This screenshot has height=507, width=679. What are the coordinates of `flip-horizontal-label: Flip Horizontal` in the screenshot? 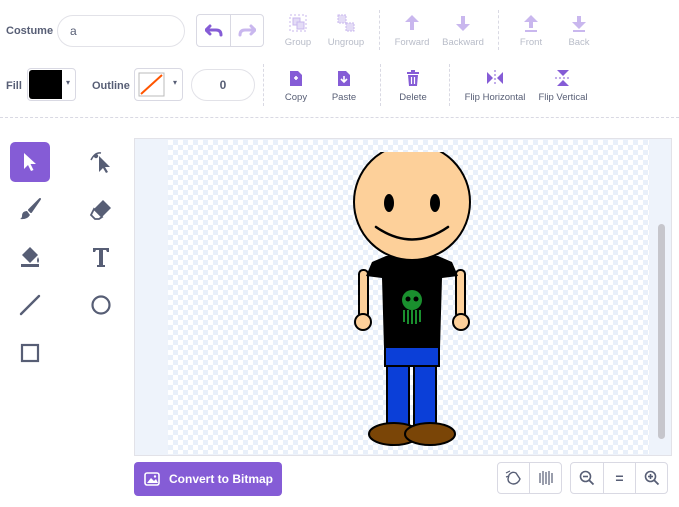 It's located at (495, 97).